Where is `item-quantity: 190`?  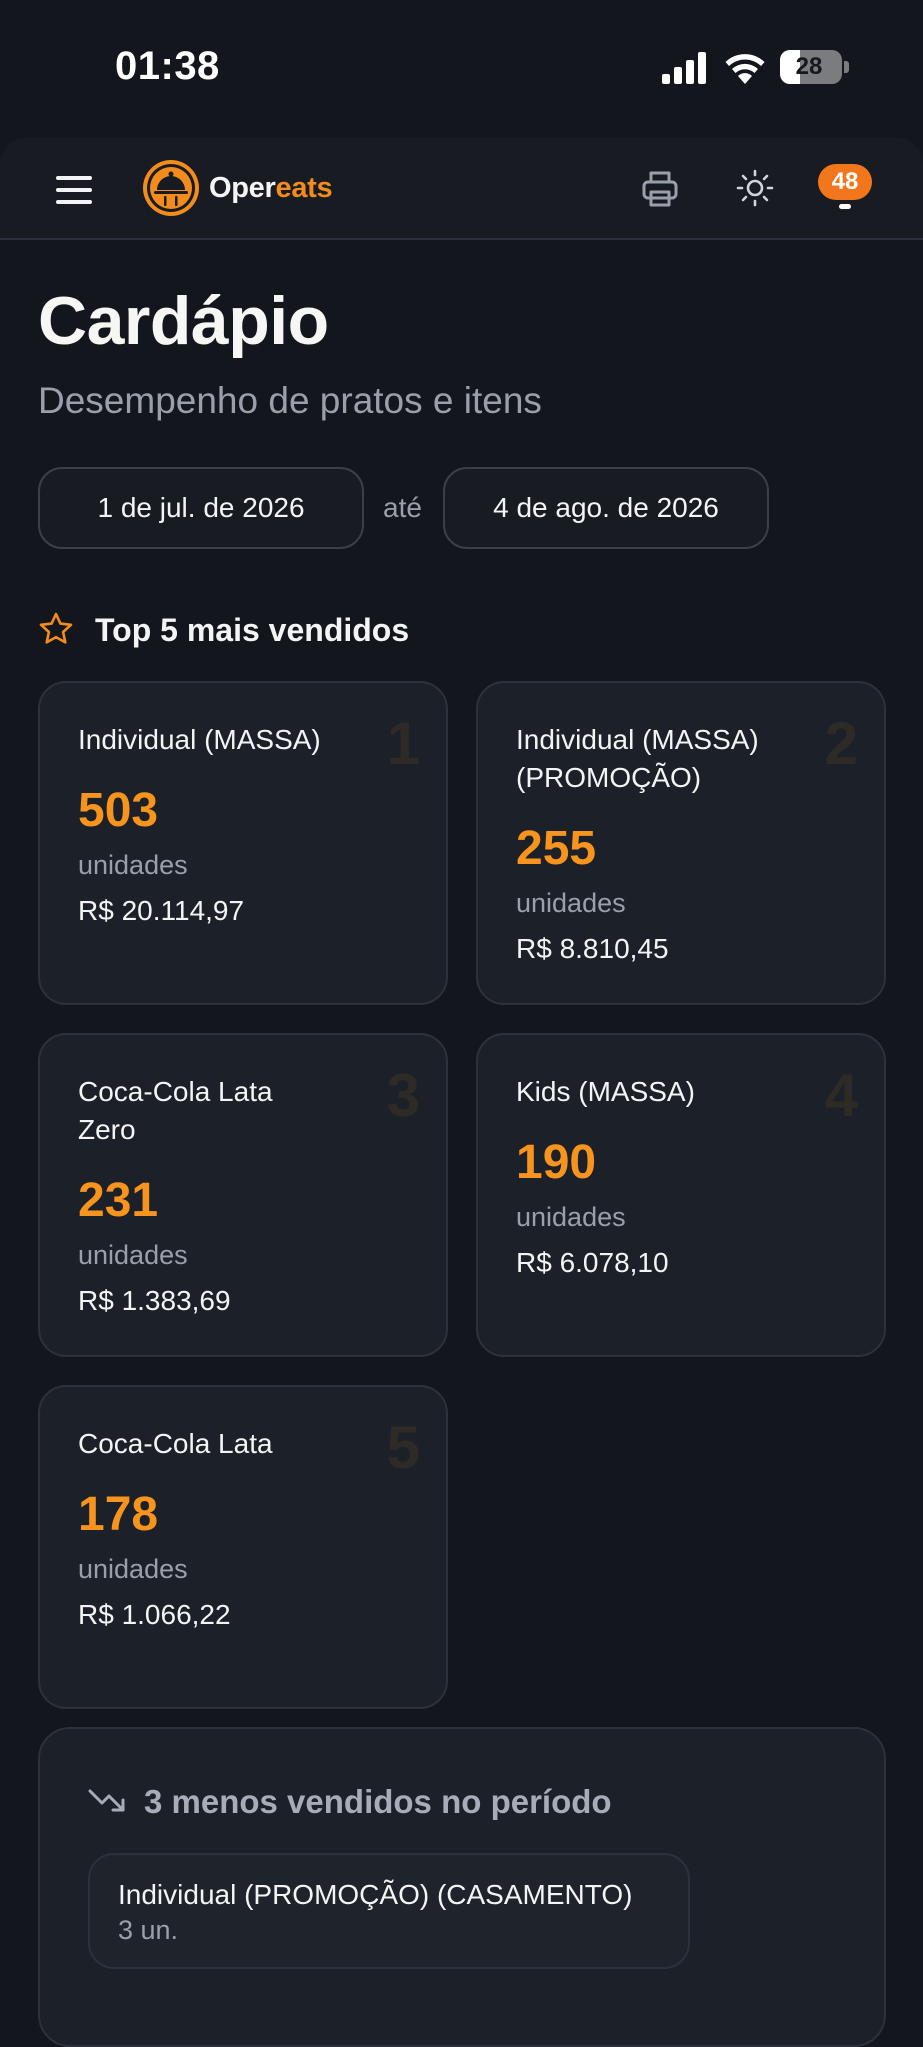
item-quantity: 190 is located at coordinates (556, 1162).